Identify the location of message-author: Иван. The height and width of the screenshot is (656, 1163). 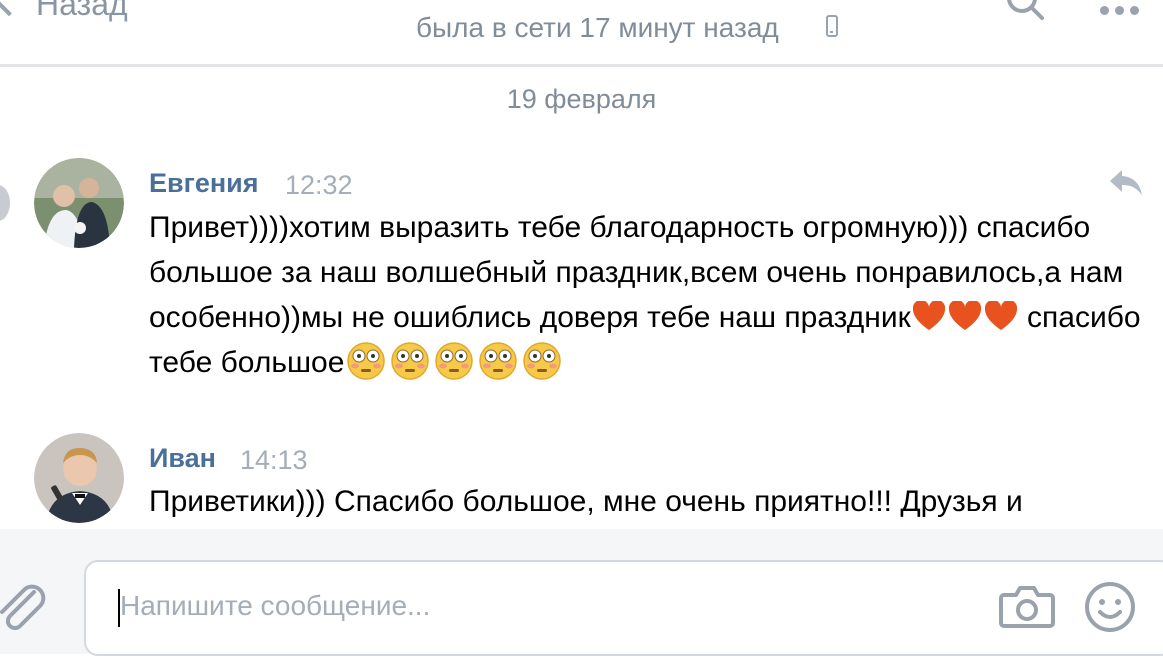
(182, 458).